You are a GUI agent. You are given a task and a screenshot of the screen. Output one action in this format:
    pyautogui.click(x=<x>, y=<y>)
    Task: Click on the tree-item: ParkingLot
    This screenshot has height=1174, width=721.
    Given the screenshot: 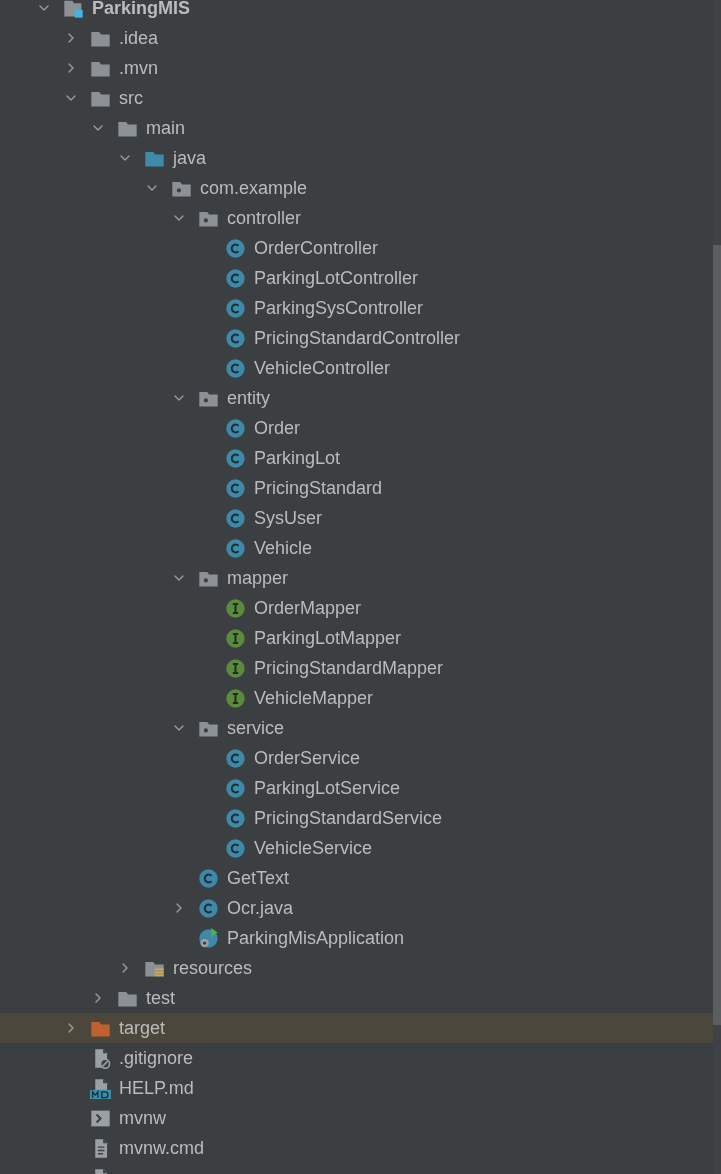 What is the action you would take?
    pyautogui.click(x=356, y=458)
    